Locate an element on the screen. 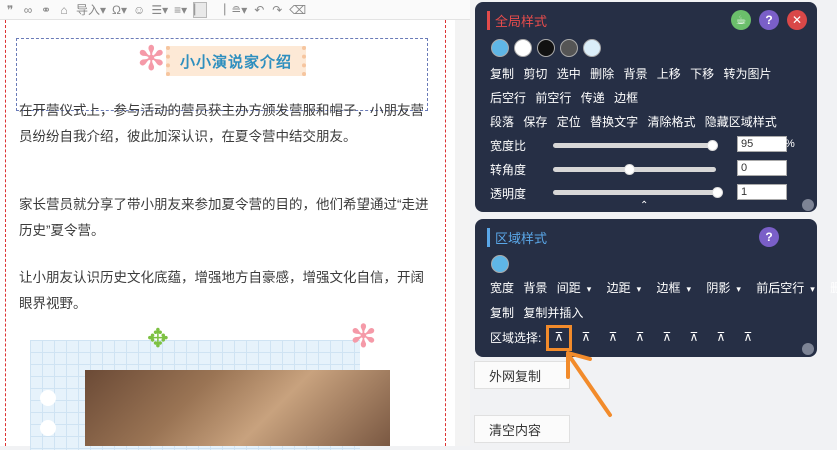 The image size is (837, 450). opacity-input: 1 is located at coordinates (762, 192).